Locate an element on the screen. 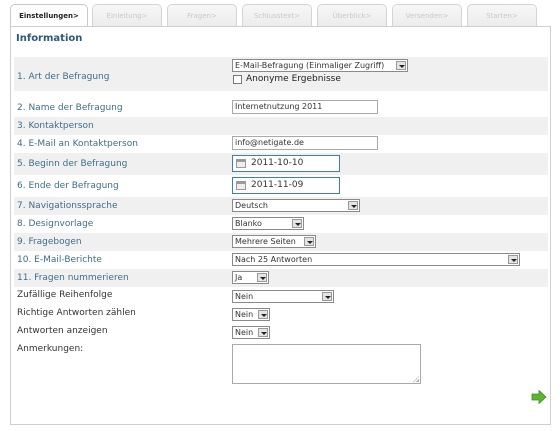 This screenshot has width=560, height=431. richtige-select: Nein is located at coordinates (251, 314).